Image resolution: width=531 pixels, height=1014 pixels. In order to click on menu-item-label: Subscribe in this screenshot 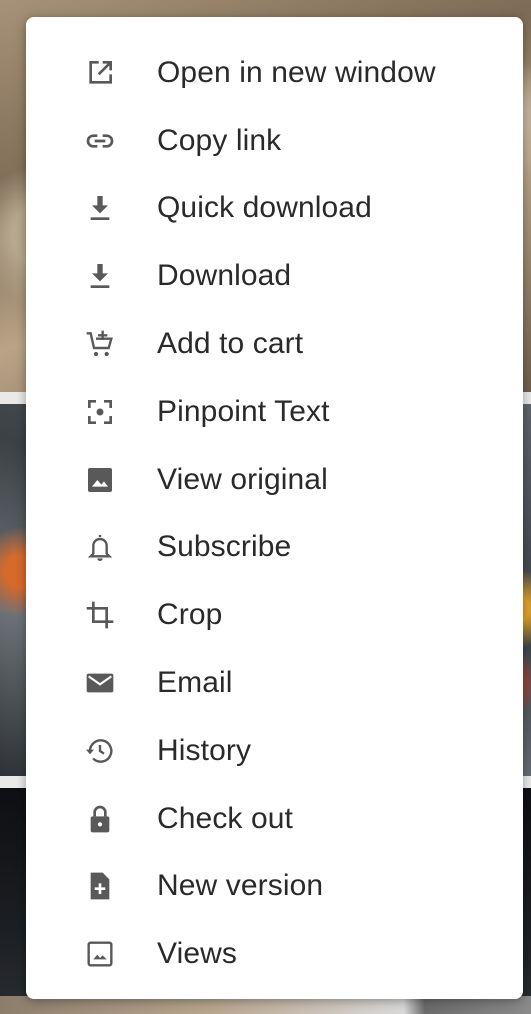, I will do `click(224, 547)`.